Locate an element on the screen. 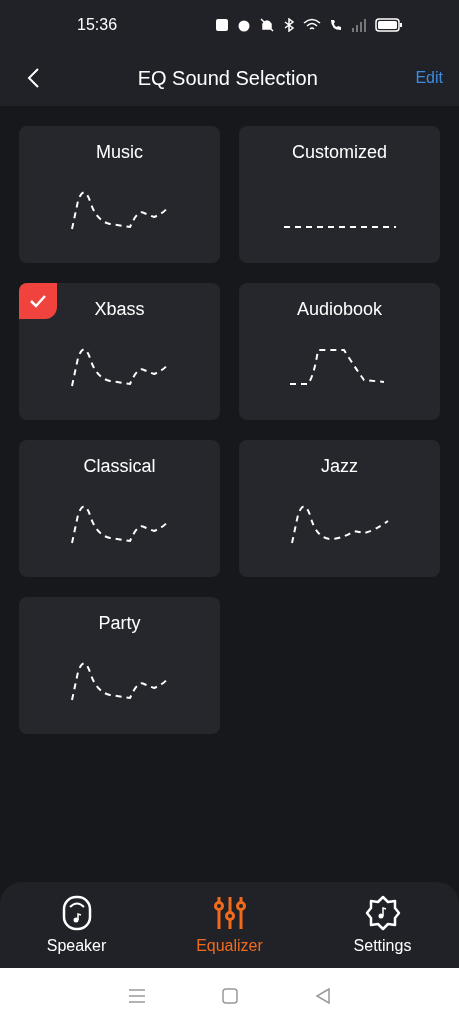 The height and width of the screenshot is (1024, 459). preset-card: Xbass is located at coordinates (119, 351).